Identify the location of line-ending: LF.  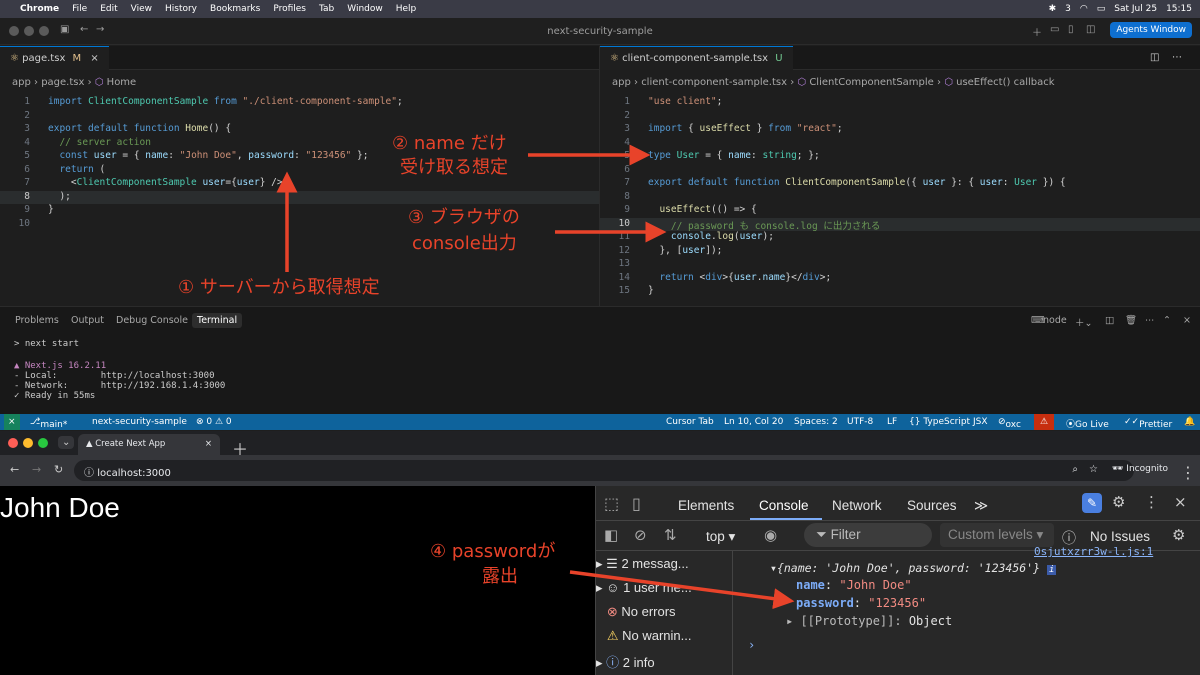
(892, 422).